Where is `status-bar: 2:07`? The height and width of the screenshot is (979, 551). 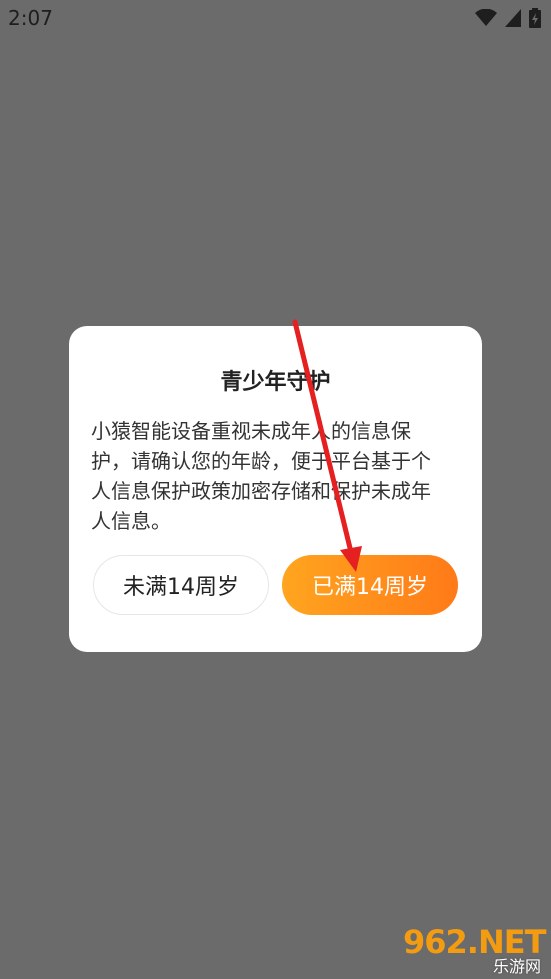
status-bar: 2:07 is located at coordinates (275, 18).